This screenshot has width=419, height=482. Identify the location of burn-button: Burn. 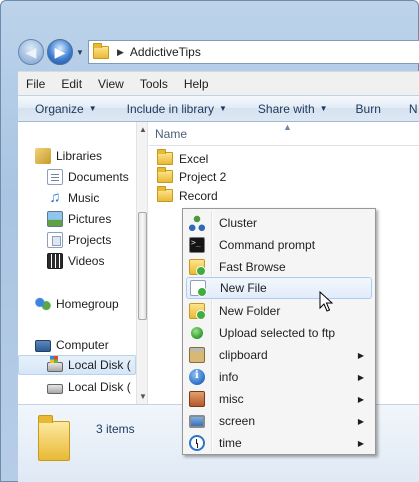
(368, 109).